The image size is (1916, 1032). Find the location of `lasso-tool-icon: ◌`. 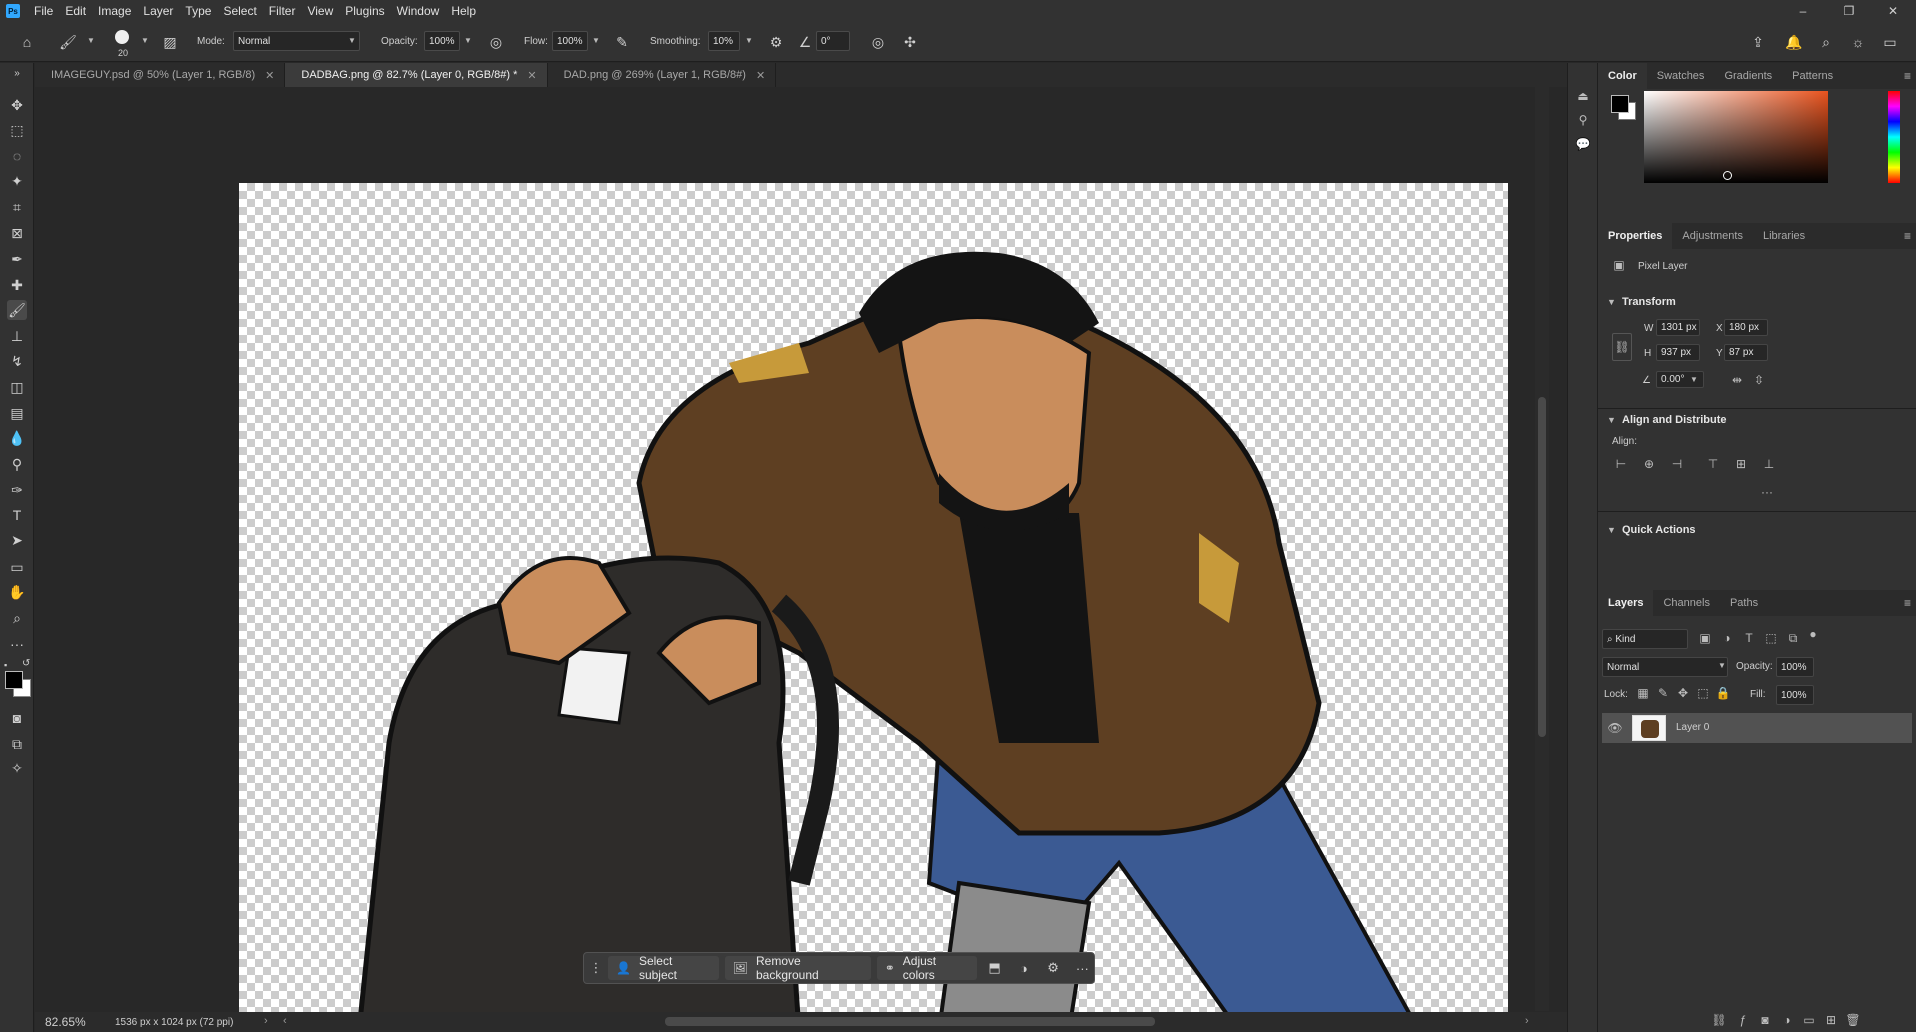

lasso-tool-icon: ◌ is located at coordinates (17, 156).